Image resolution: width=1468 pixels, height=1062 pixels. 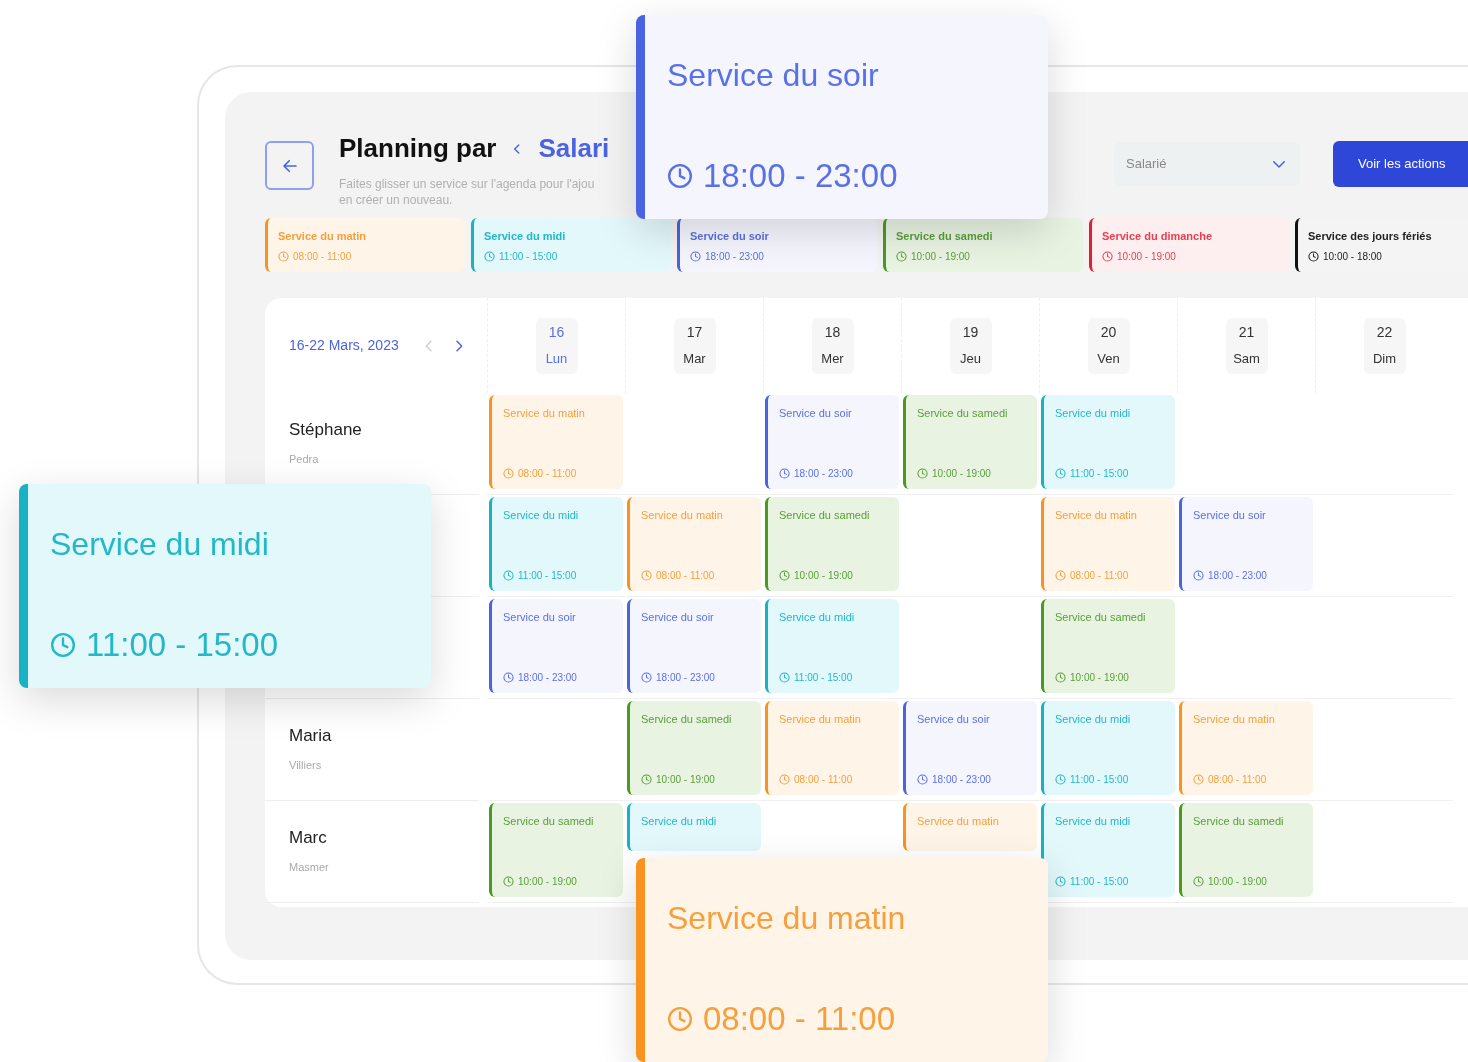 I want to click on preview-title: Service du midi, so click(x=160, y=544).